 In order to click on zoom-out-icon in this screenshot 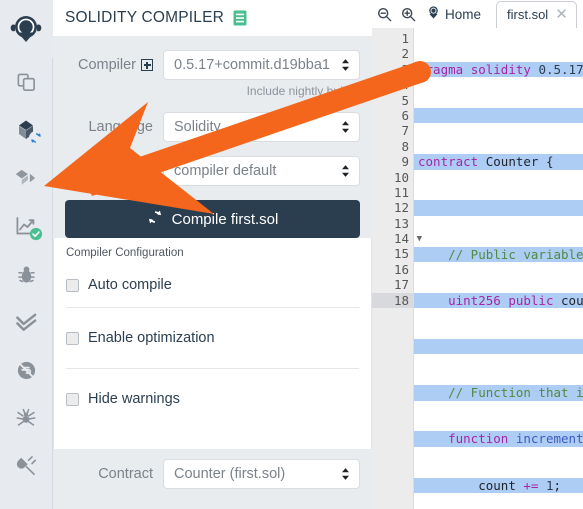, I will do `click(384, 14)`.